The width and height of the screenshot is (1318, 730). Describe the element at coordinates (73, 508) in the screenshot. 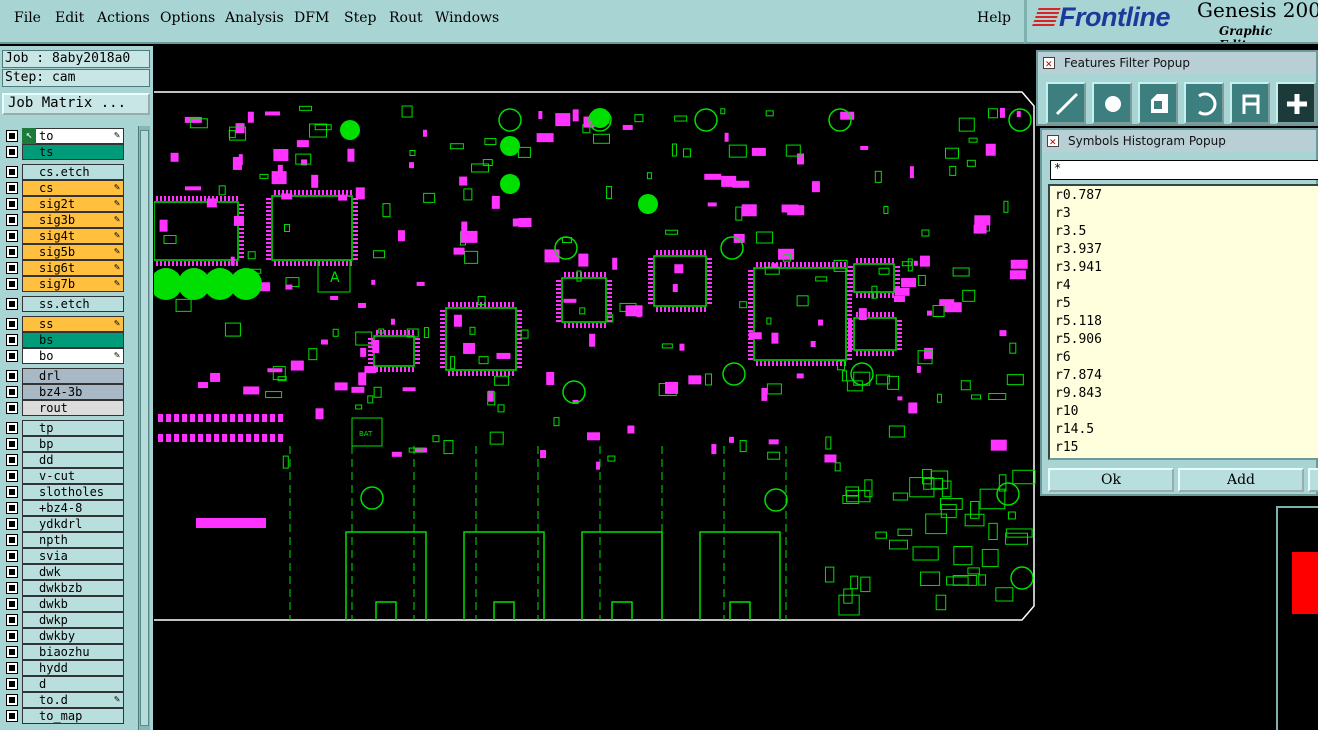

I see `layer-name: +bz4-8` at that location.